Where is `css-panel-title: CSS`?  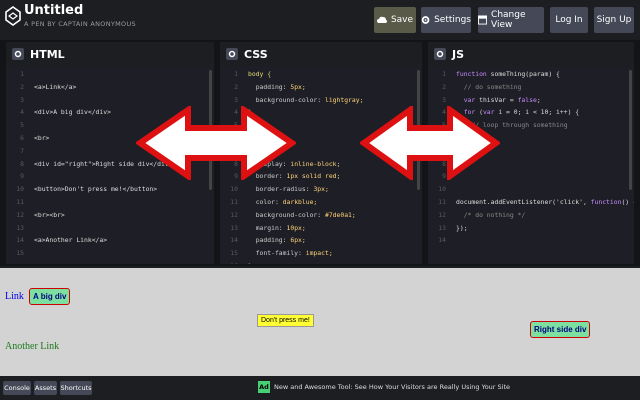
css-panel-title: CSS is located at coordinates (256, 54).